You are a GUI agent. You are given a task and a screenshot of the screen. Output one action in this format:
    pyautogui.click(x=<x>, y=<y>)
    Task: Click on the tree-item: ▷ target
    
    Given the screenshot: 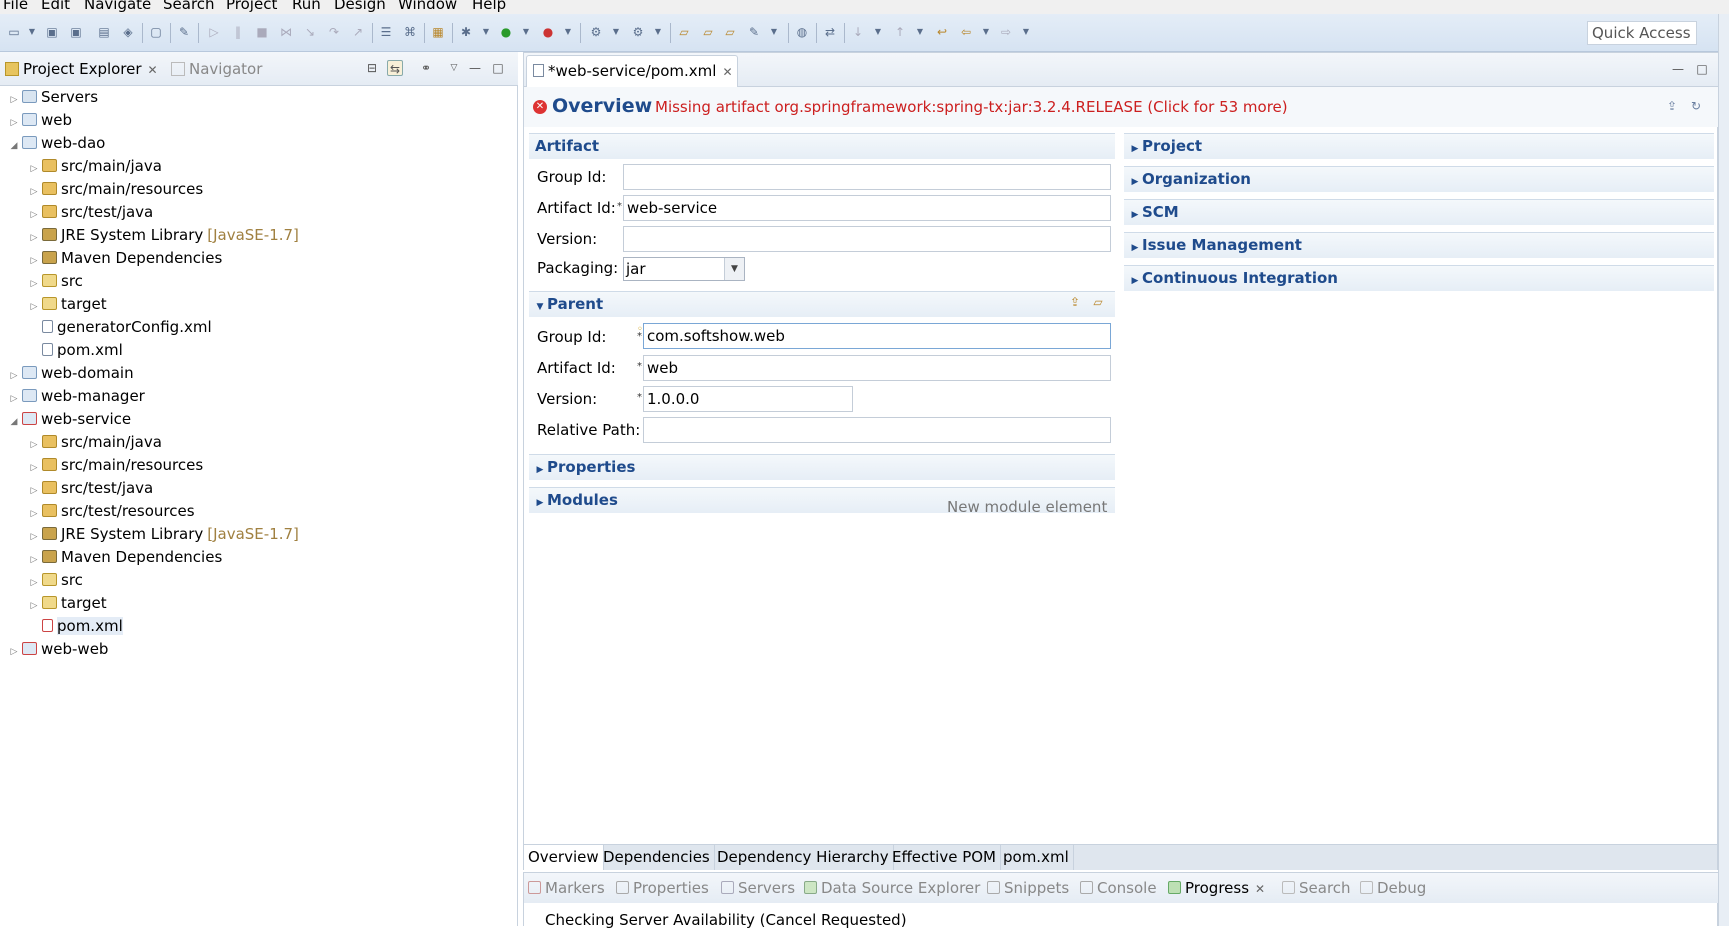 What is the action you would take?
    pyautogui.click(x=67, y=603)
    